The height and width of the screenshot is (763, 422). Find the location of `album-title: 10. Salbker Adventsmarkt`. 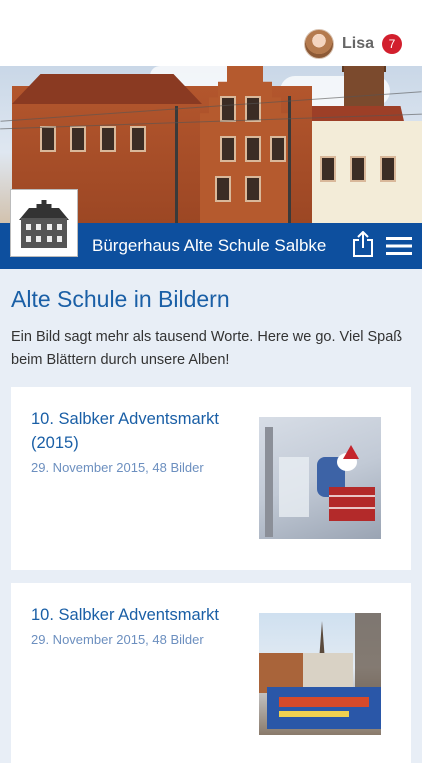

album-title: 10. Salbker Adventsmarkt is located at coordinates (131, 615).